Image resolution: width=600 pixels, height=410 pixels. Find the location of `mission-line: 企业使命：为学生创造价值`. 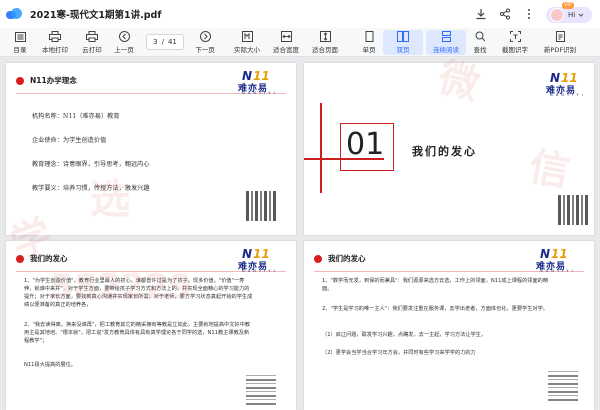

mission-line: 企业使命：为学生创造价值 is located at coordinates (69, 140).